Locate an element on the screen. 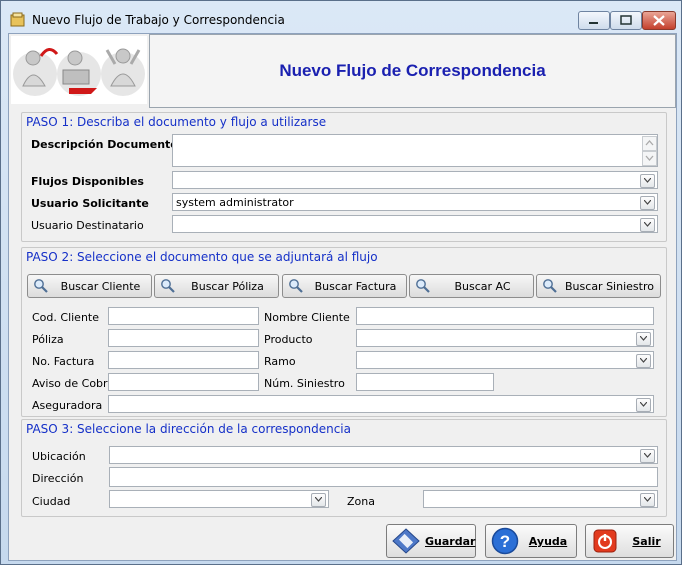  poliza-field is located at coordinates (183, 338).